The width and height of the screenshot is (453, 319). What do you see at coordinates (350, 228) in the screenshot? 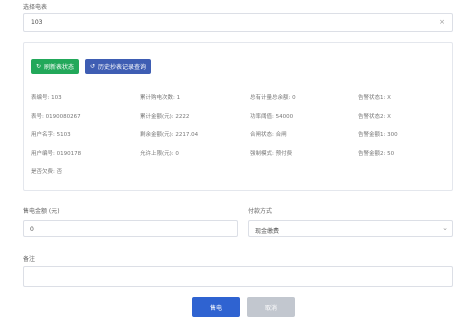
I see `payment-select: 现金缴费 ⌄` at bounding box center [350, 228].